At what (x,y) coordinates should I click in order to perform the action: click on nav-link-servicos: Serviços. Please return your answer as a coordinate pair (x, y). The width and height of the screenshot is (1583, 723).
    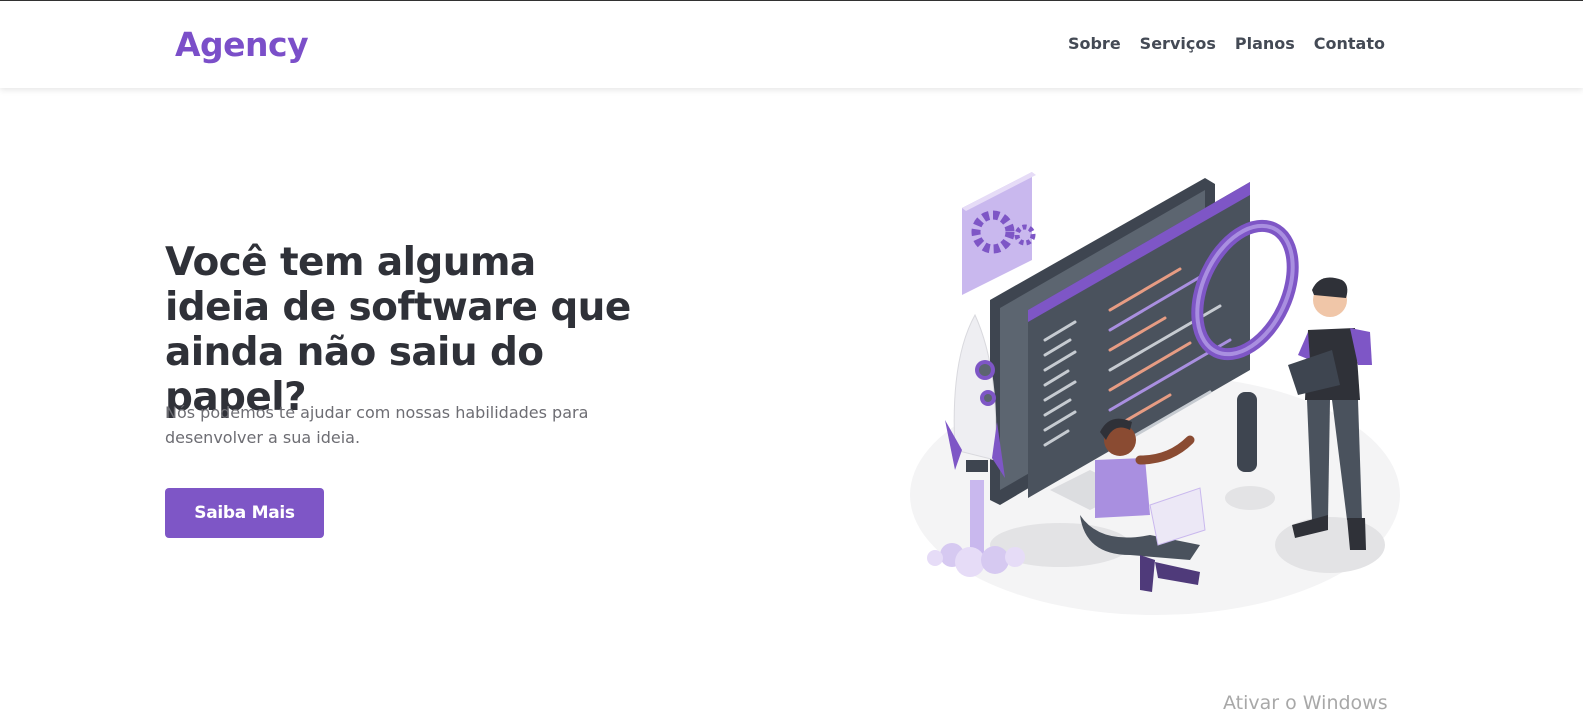
    Looking at the image, I should click on (1178, 43).